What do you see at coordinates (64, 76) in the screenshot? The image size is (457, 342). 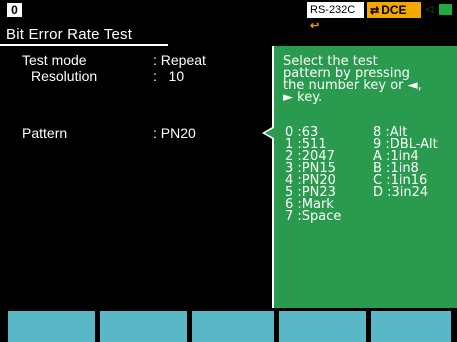 I see `resolution-label: Resolution` at bounding box center [64, 76].